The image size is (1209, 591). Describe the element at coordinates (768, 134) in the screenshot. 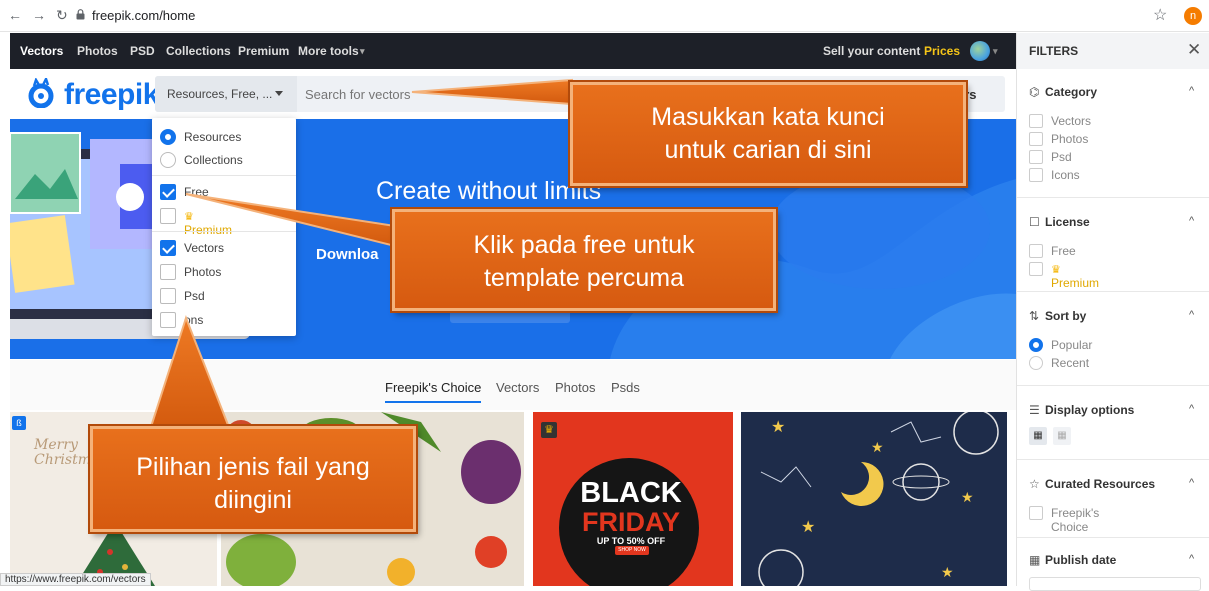

I see `callout-search: Masukkan kata kunci untuk carian di sini` at that location.